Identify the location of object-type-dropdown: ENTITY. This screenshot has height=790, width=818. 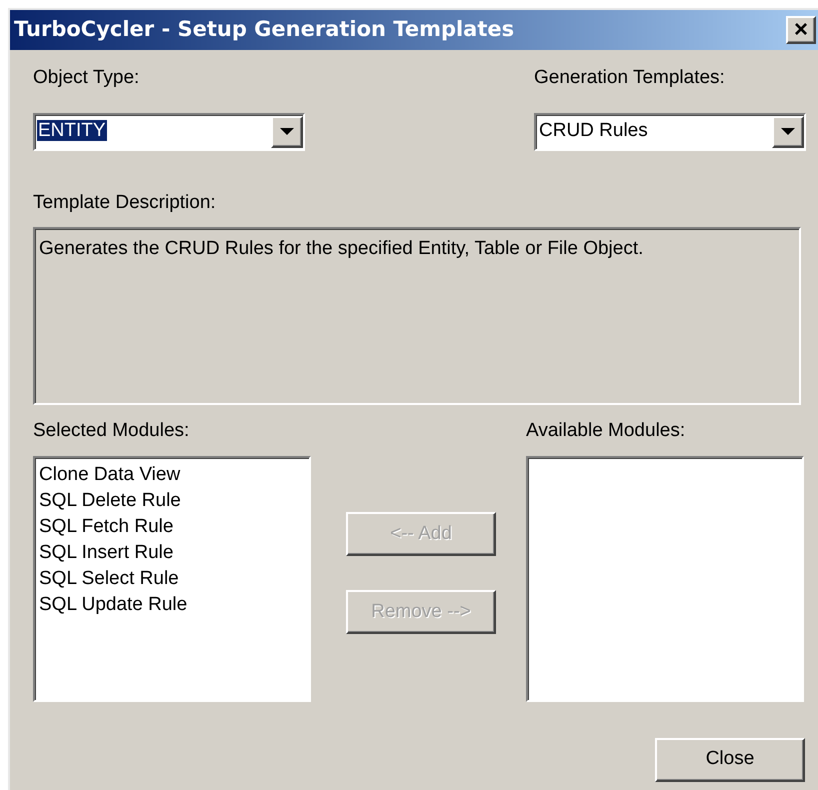
(169, 131).